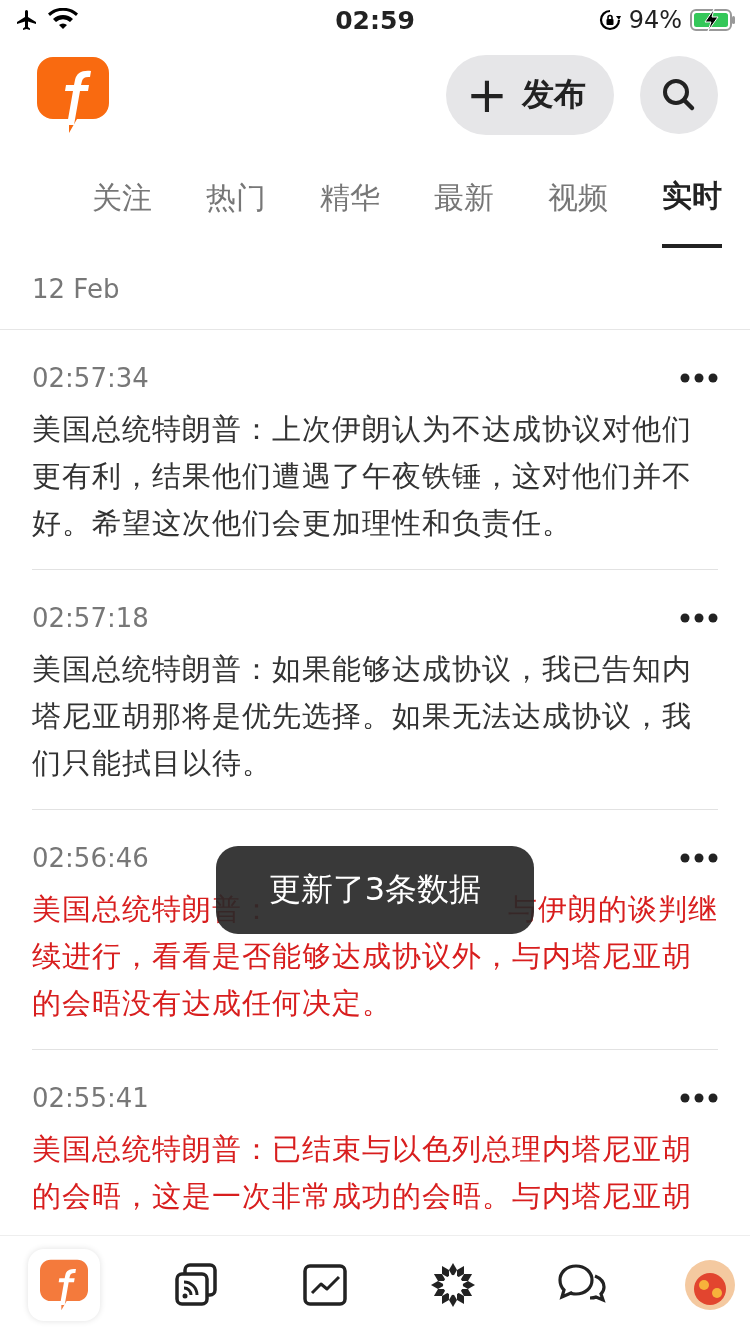 The image size is (750, 1334). Describe the element at coordinates (73, 95) in the screenshot. I see `app-logo` at that location.